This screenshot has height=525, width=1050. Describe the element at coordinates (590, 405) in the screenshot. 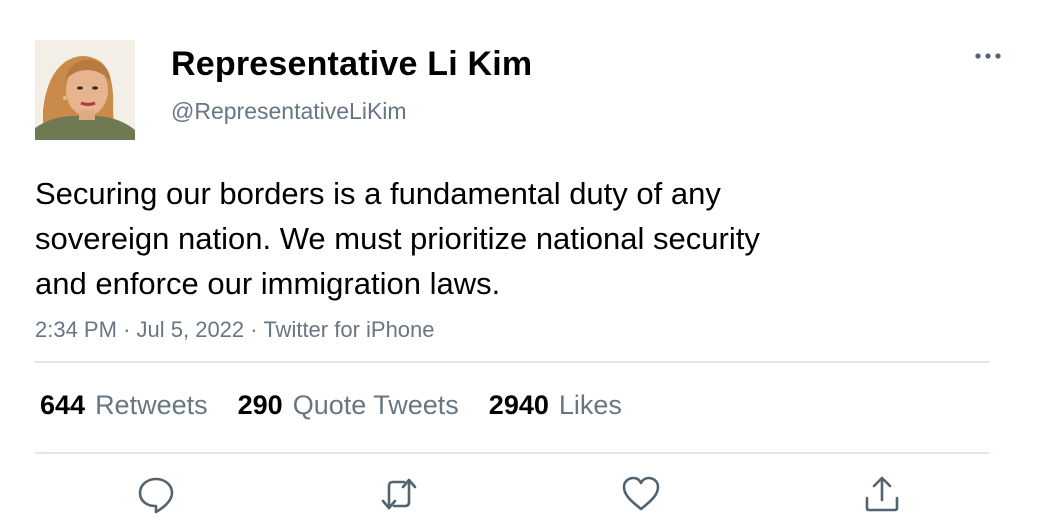

I see `likes-label: Likes` at that location.